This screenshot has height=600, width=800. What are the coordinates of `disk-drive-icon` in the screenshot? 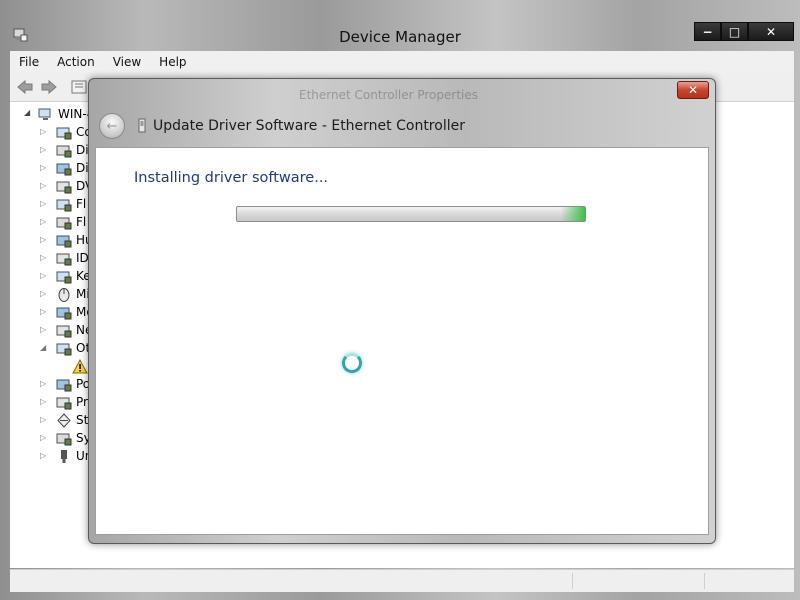 It's located at (64, 151).